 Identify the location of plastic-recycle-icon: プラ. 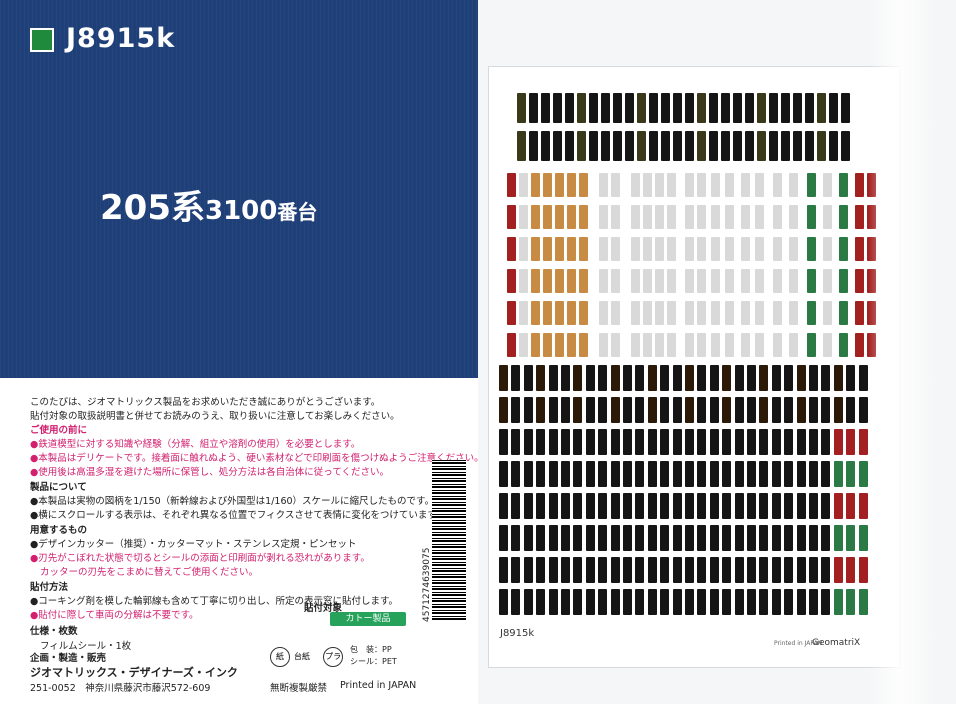
(333, 657).